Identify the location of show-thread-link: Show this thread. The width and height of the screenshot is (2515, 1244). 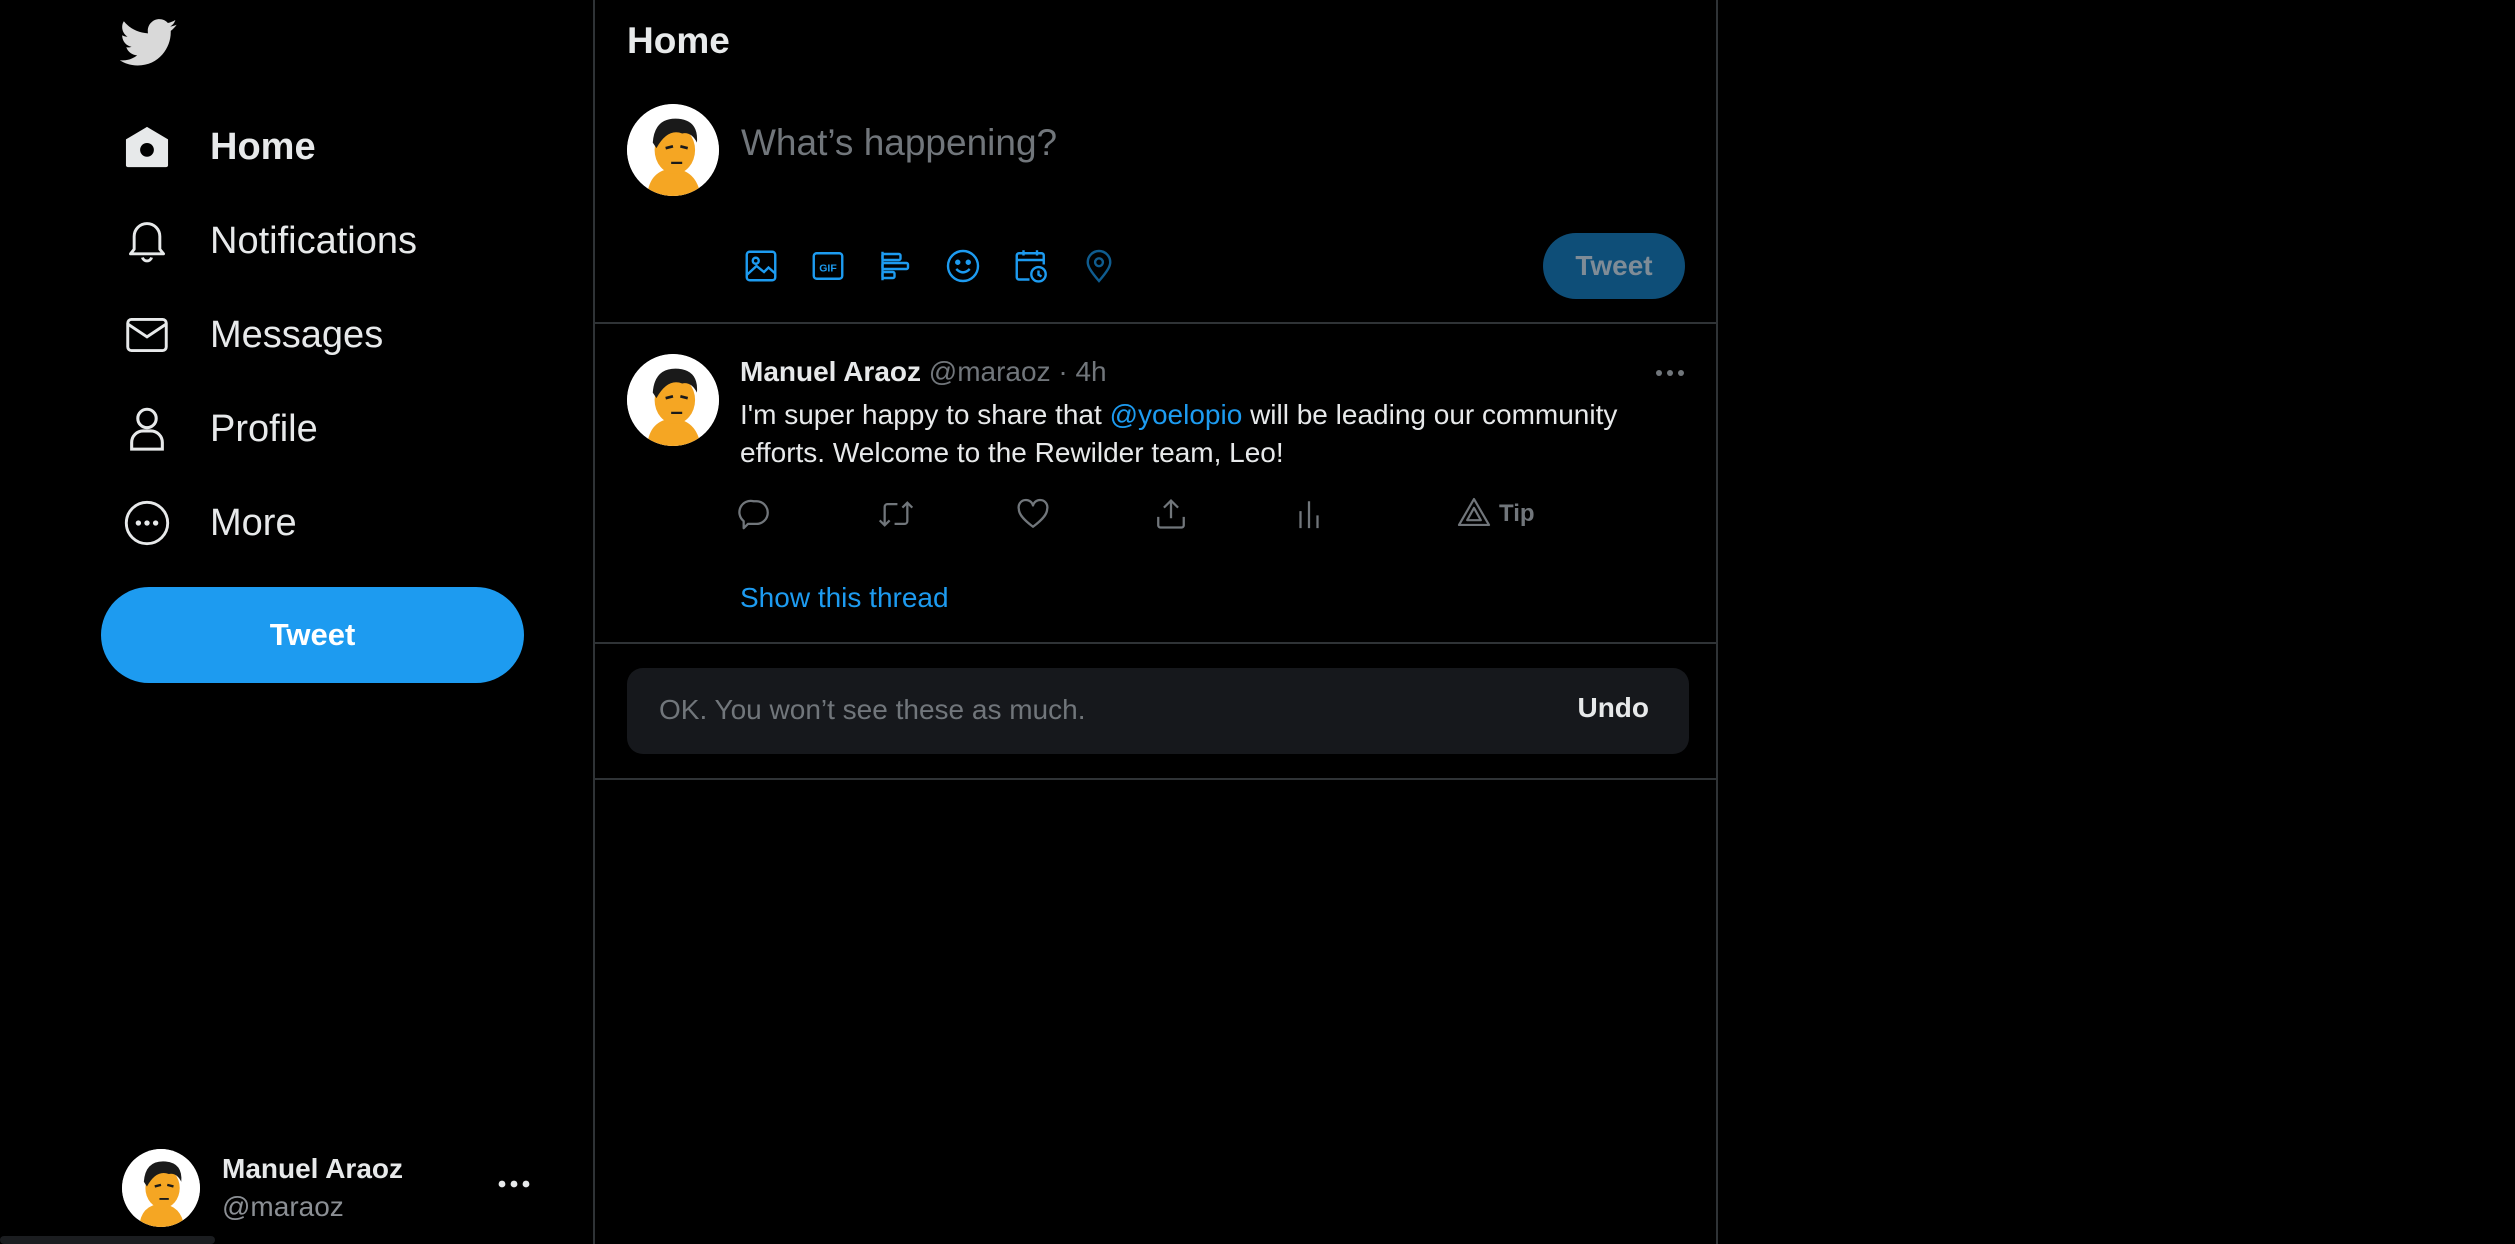
(844, 598).